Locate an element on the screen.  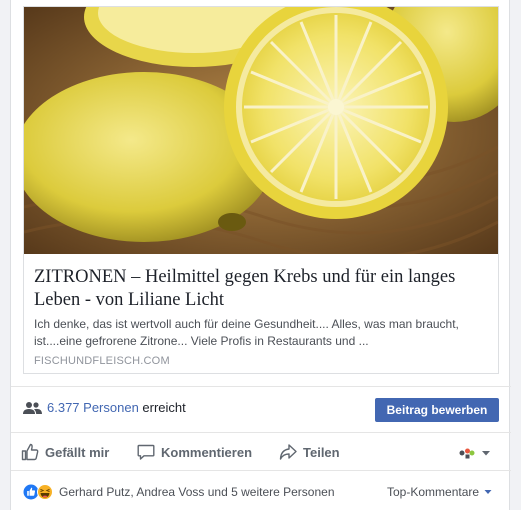
promote-post-button: Beitrag bewerben is located at coordinates (437, 410).